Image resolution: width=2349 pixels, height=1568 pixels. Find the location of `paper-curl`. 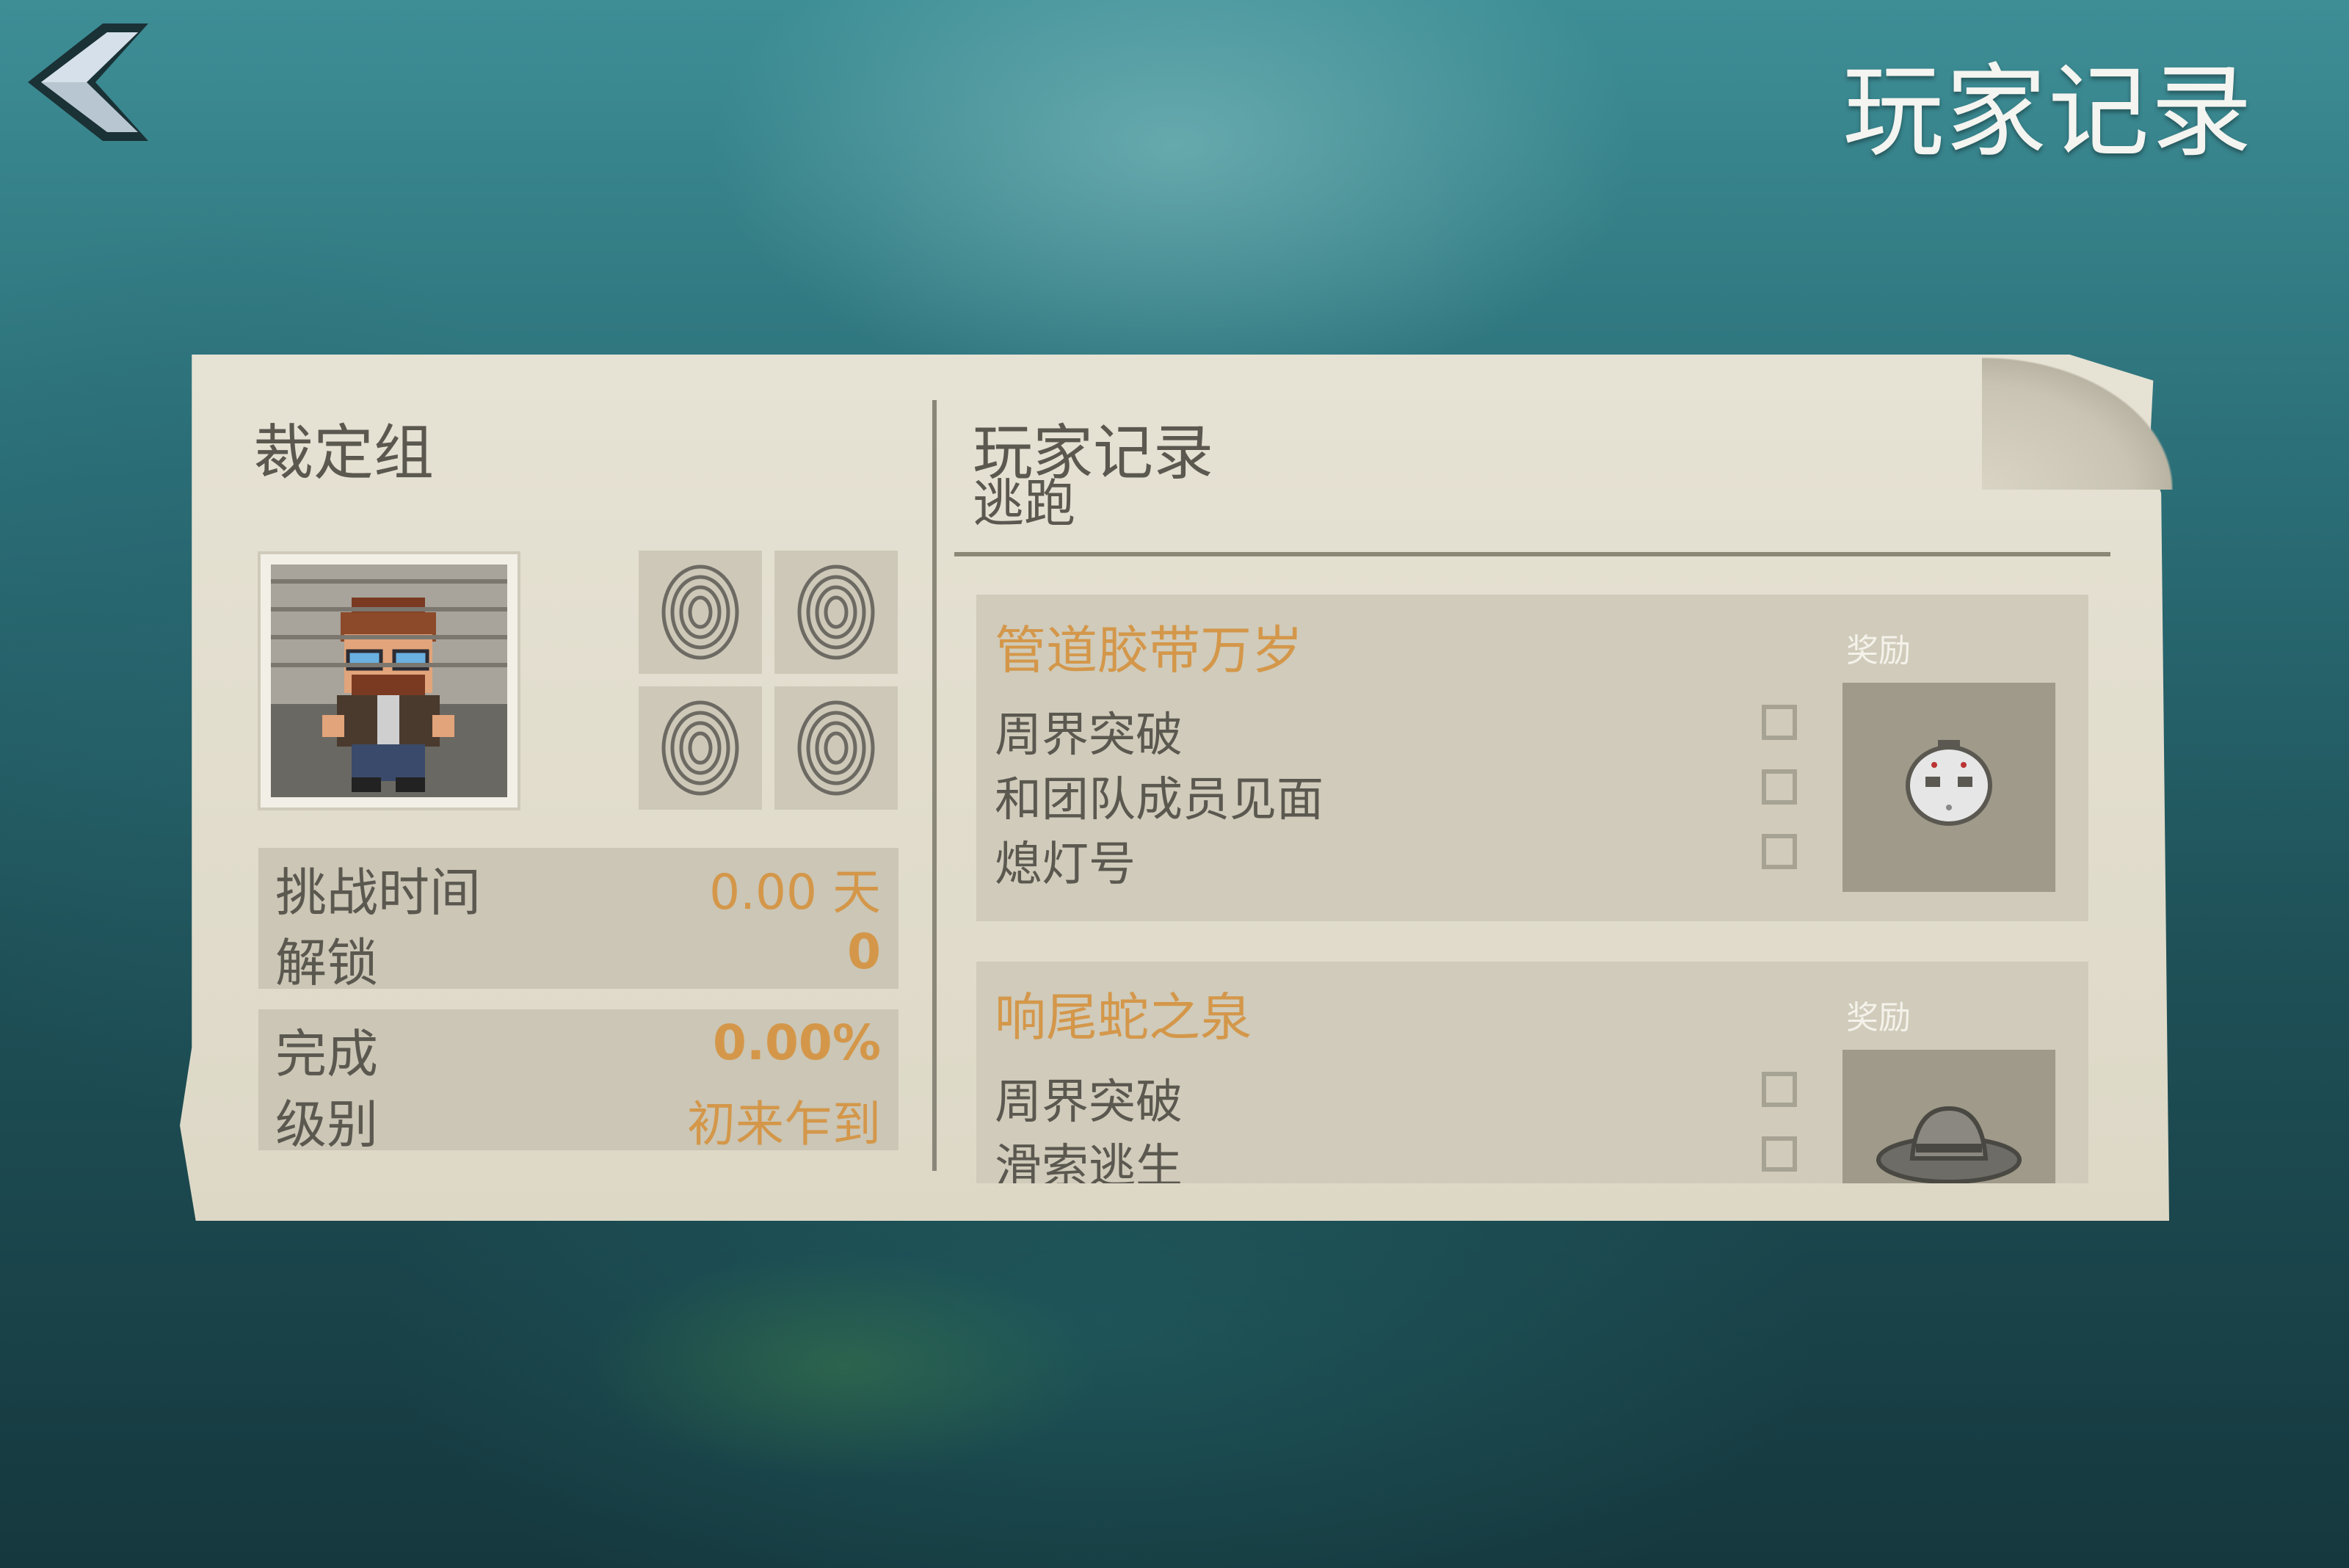

paper-curl is located at coordinates (2077, 424).